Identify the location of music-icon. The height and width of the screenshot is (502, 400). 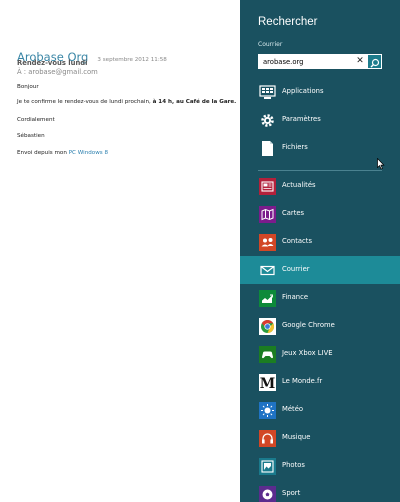
(267, 438).